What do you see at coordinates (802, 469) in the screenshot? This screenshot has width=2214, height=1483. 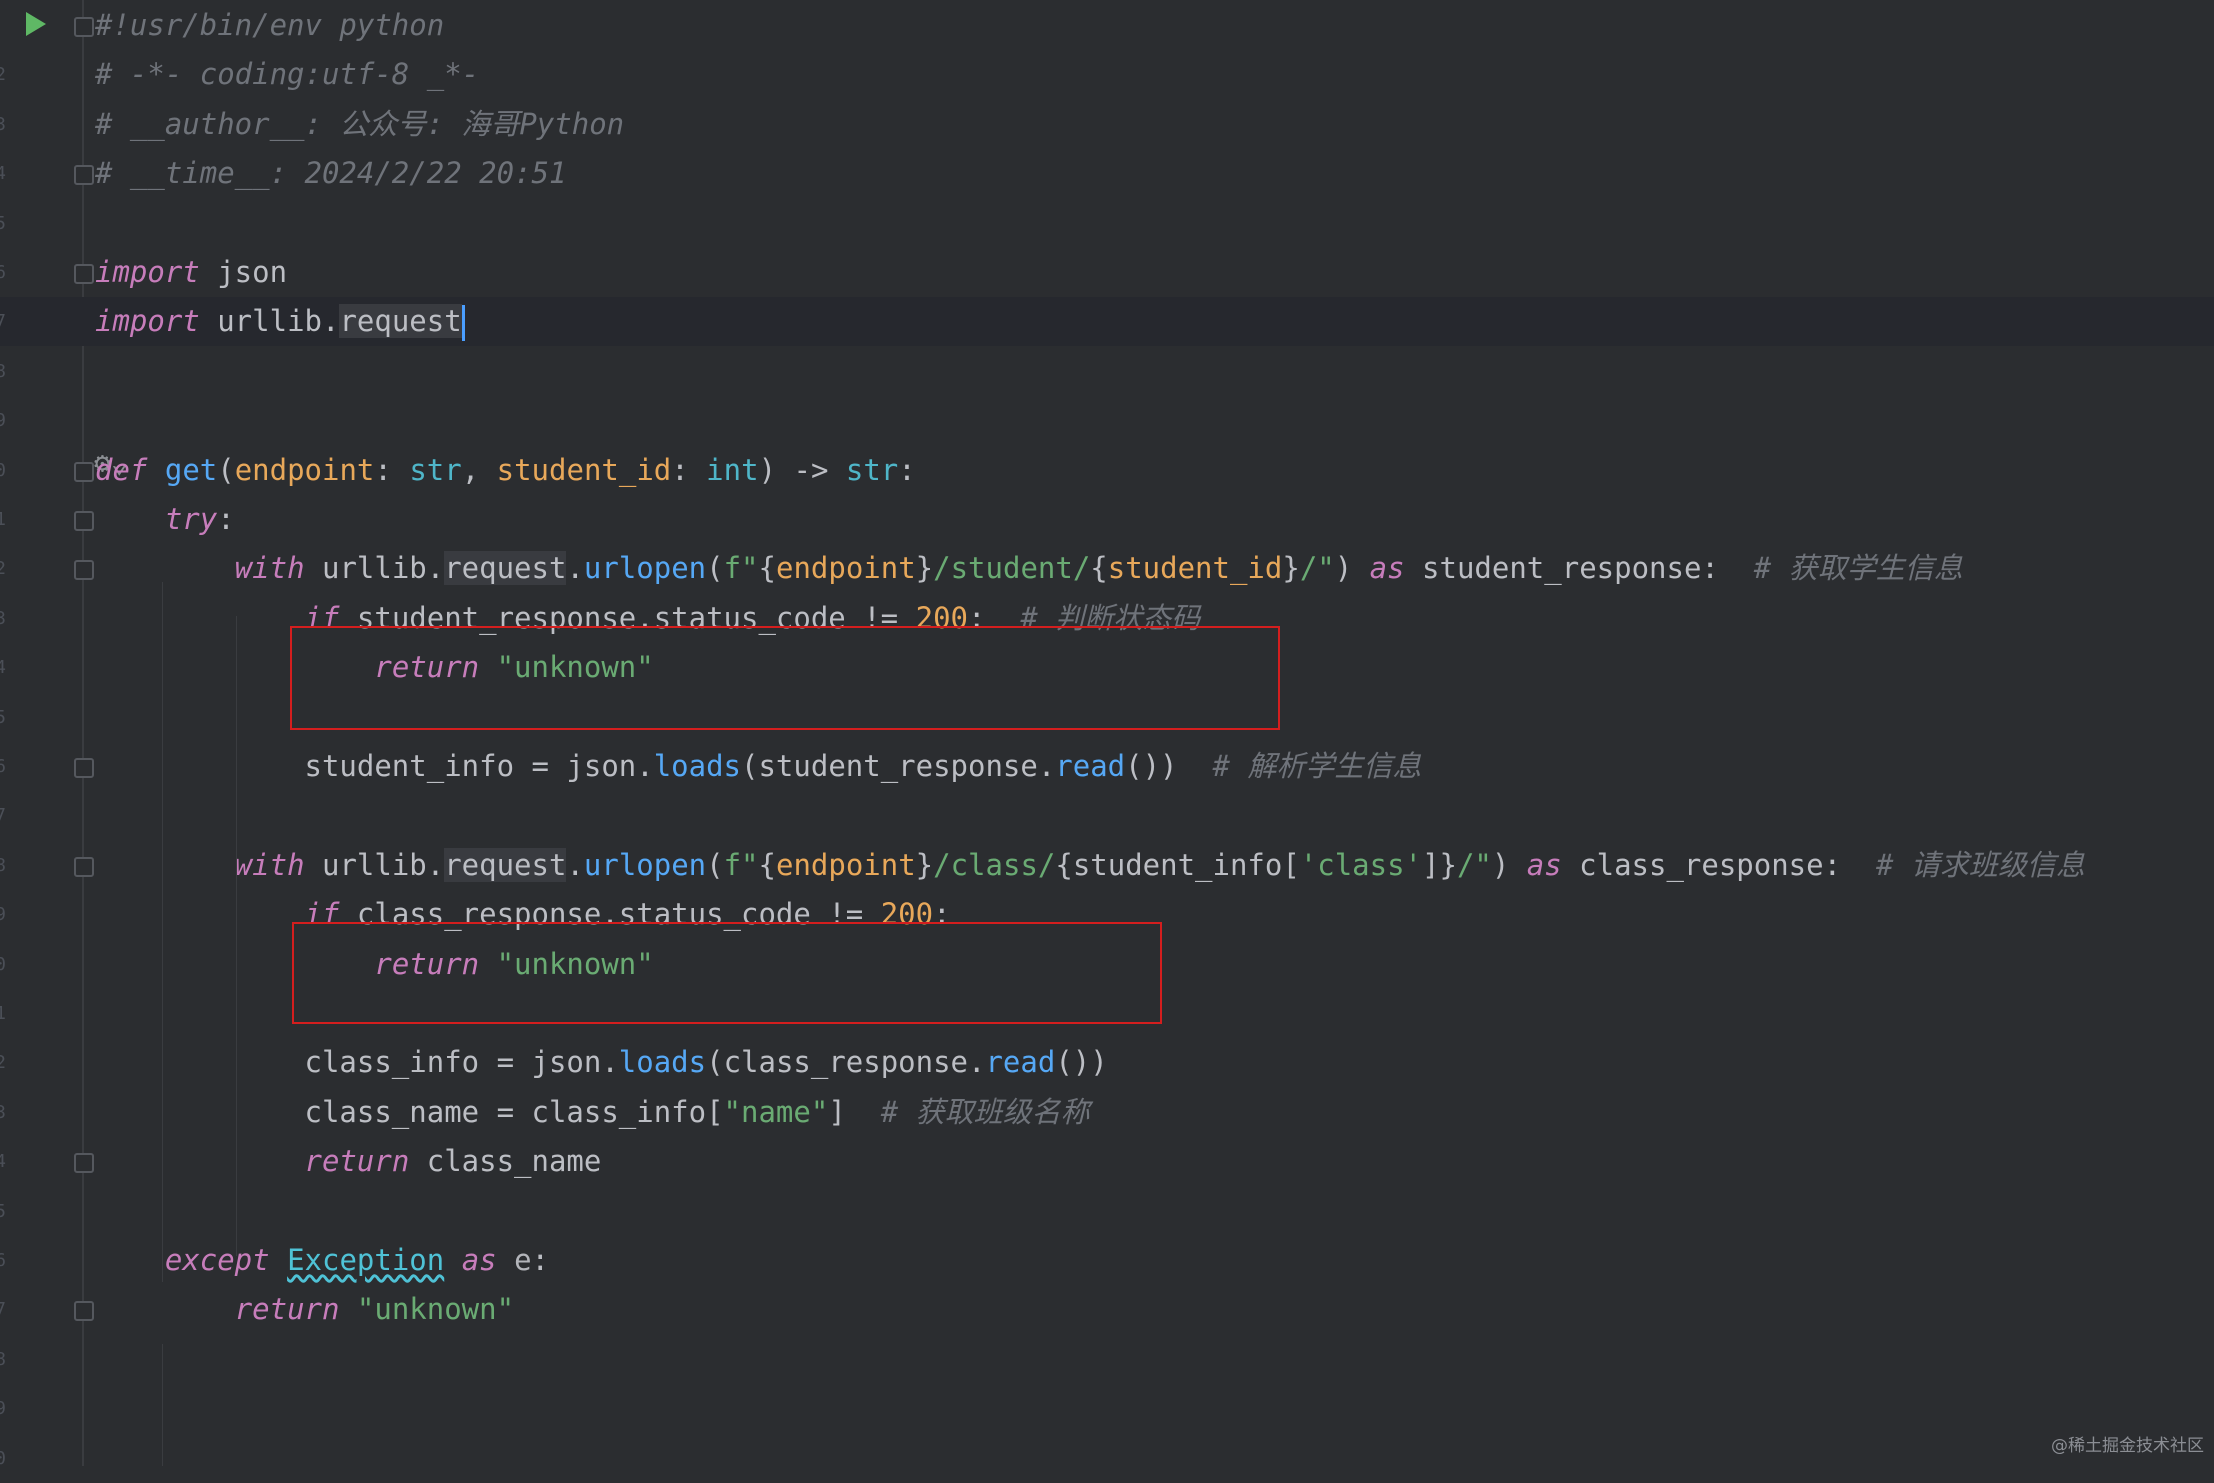 I see `code-token: ) ->` at bounding box center [802, 469].